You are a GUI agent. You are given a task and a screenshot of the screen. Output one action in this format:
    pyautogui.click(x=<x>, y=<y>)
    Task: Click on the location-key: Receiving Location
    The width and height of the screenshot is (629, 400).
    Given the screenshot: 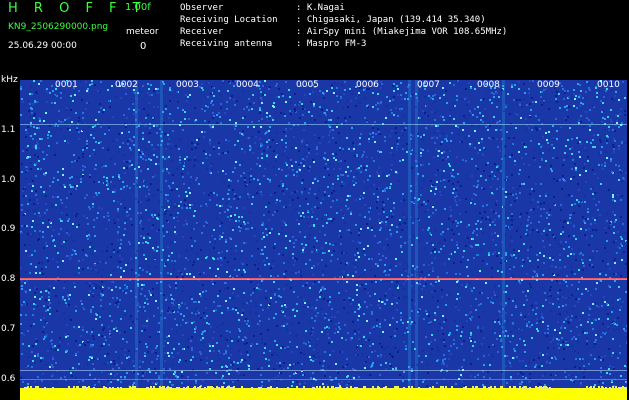 What is the action you would take?
    pyautogui.click(x=229, y=20)
    